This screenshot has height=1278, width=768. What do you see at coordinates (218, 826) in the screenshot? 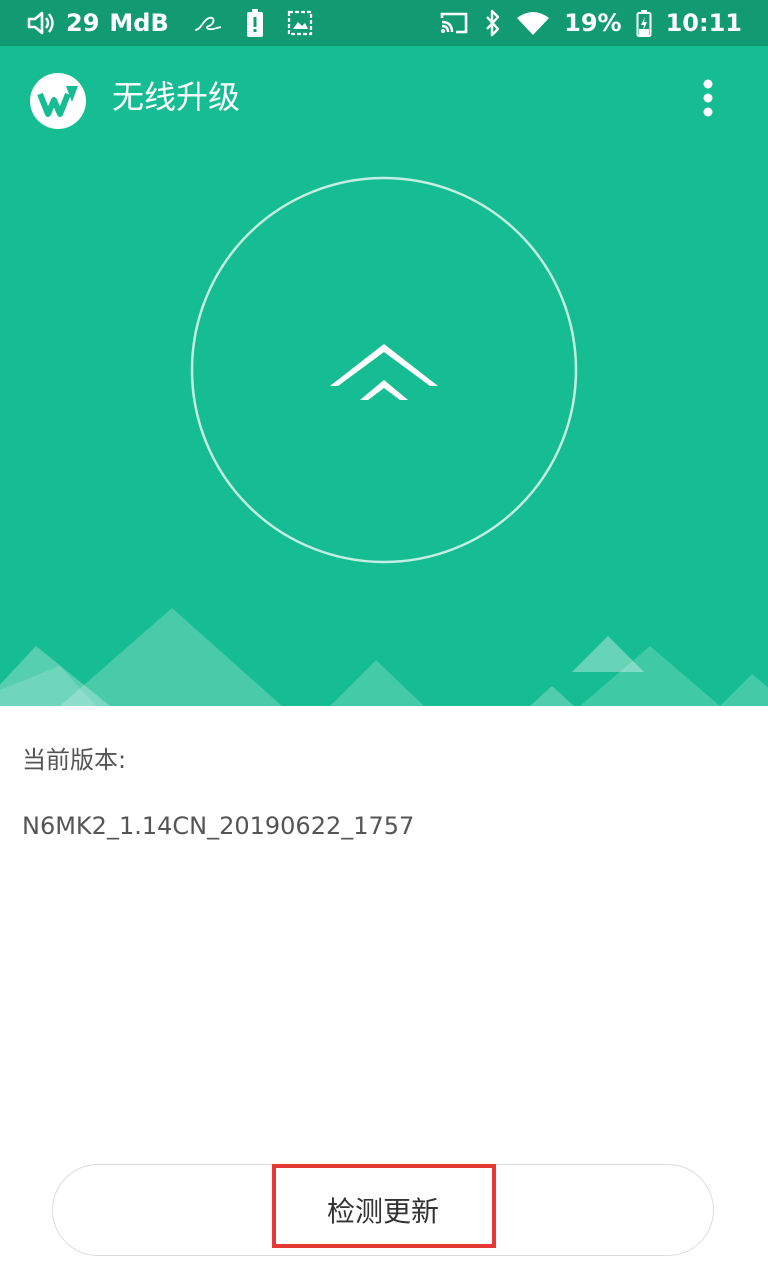
I see `current-version-value: N6MK2_1.14CN_20190622_1757` at bounding box center [218, 826].